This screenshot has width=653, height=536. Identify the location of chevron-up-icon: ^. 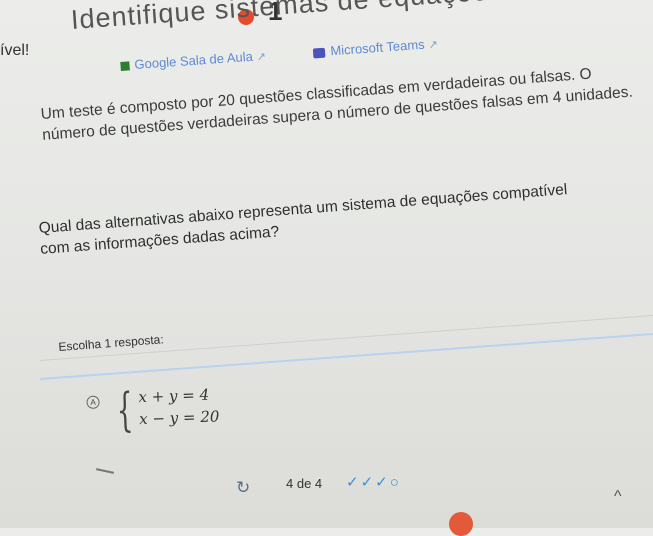
(618, 497).